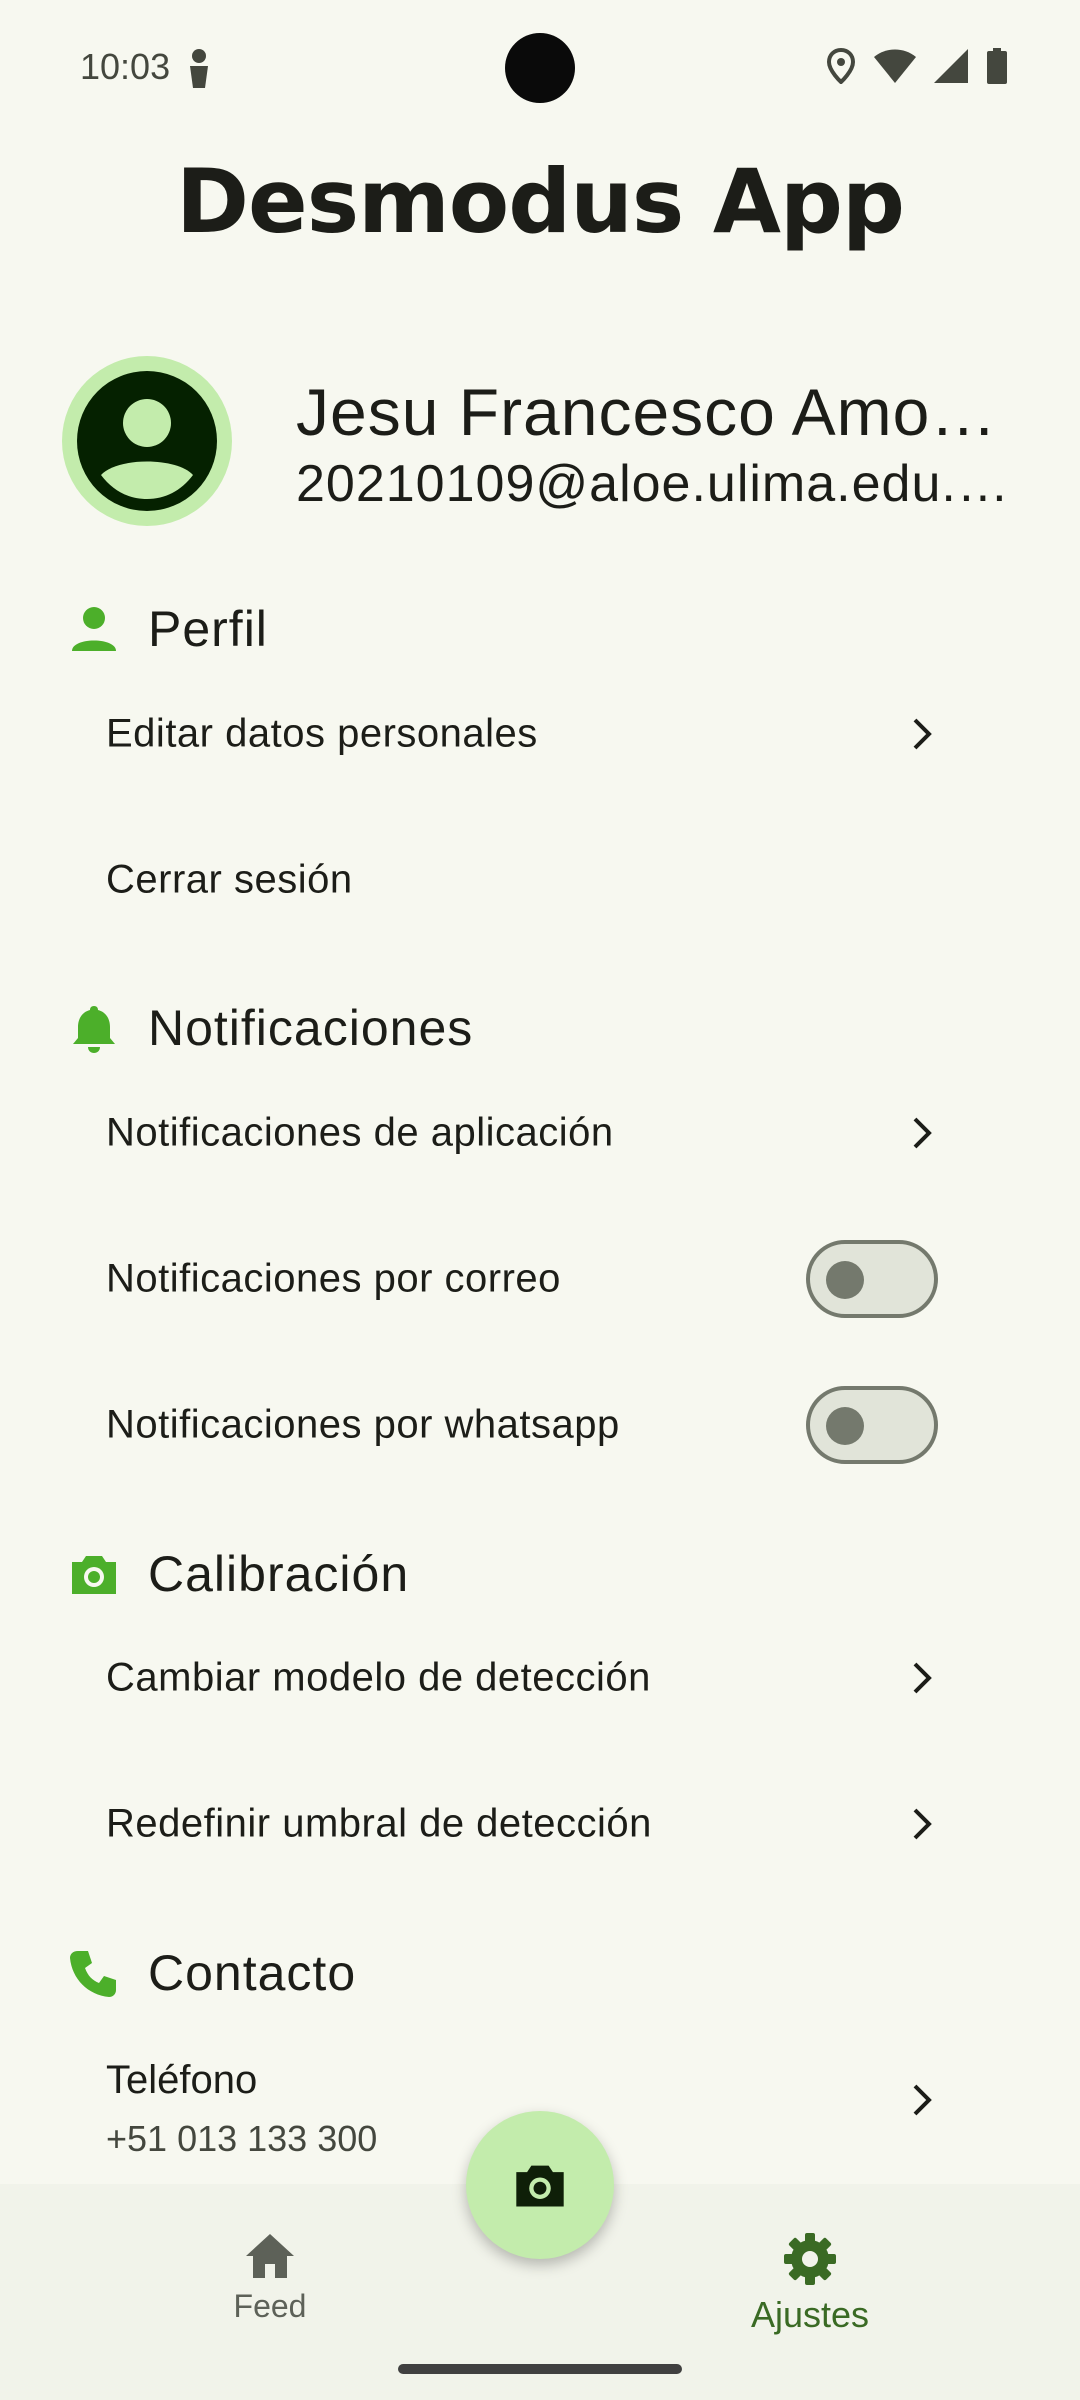 The image size is (1080, 2400). I want to click on nav-ajustes: Ajustes, so click(810, 2269).